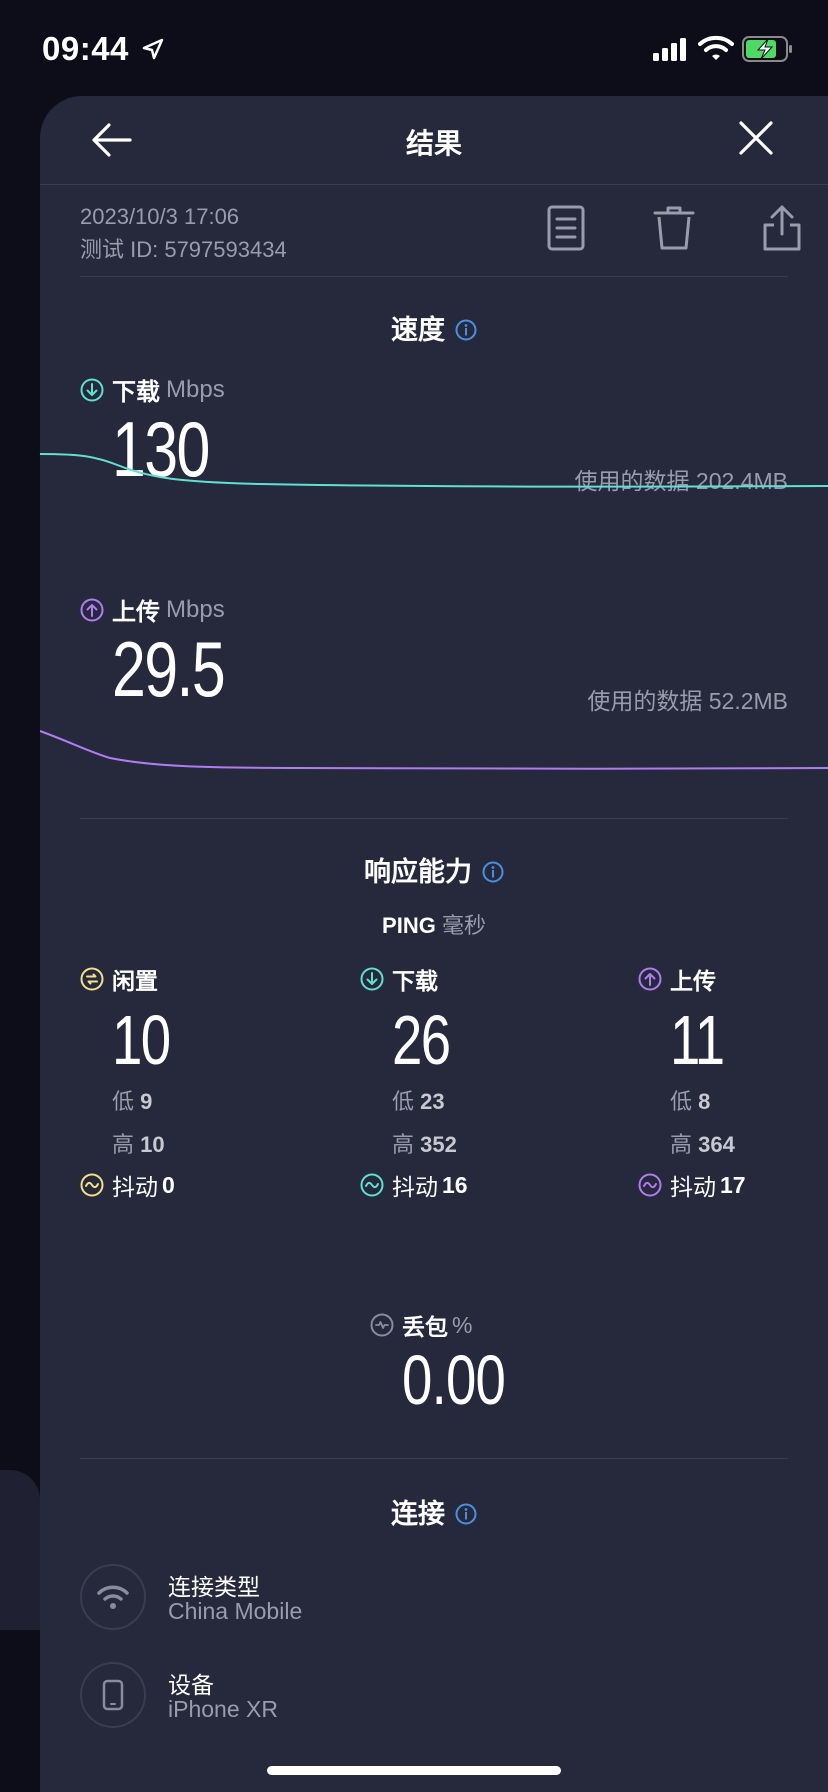  I want to click on ping-idle-low: 低 9, so click(132, 1101).